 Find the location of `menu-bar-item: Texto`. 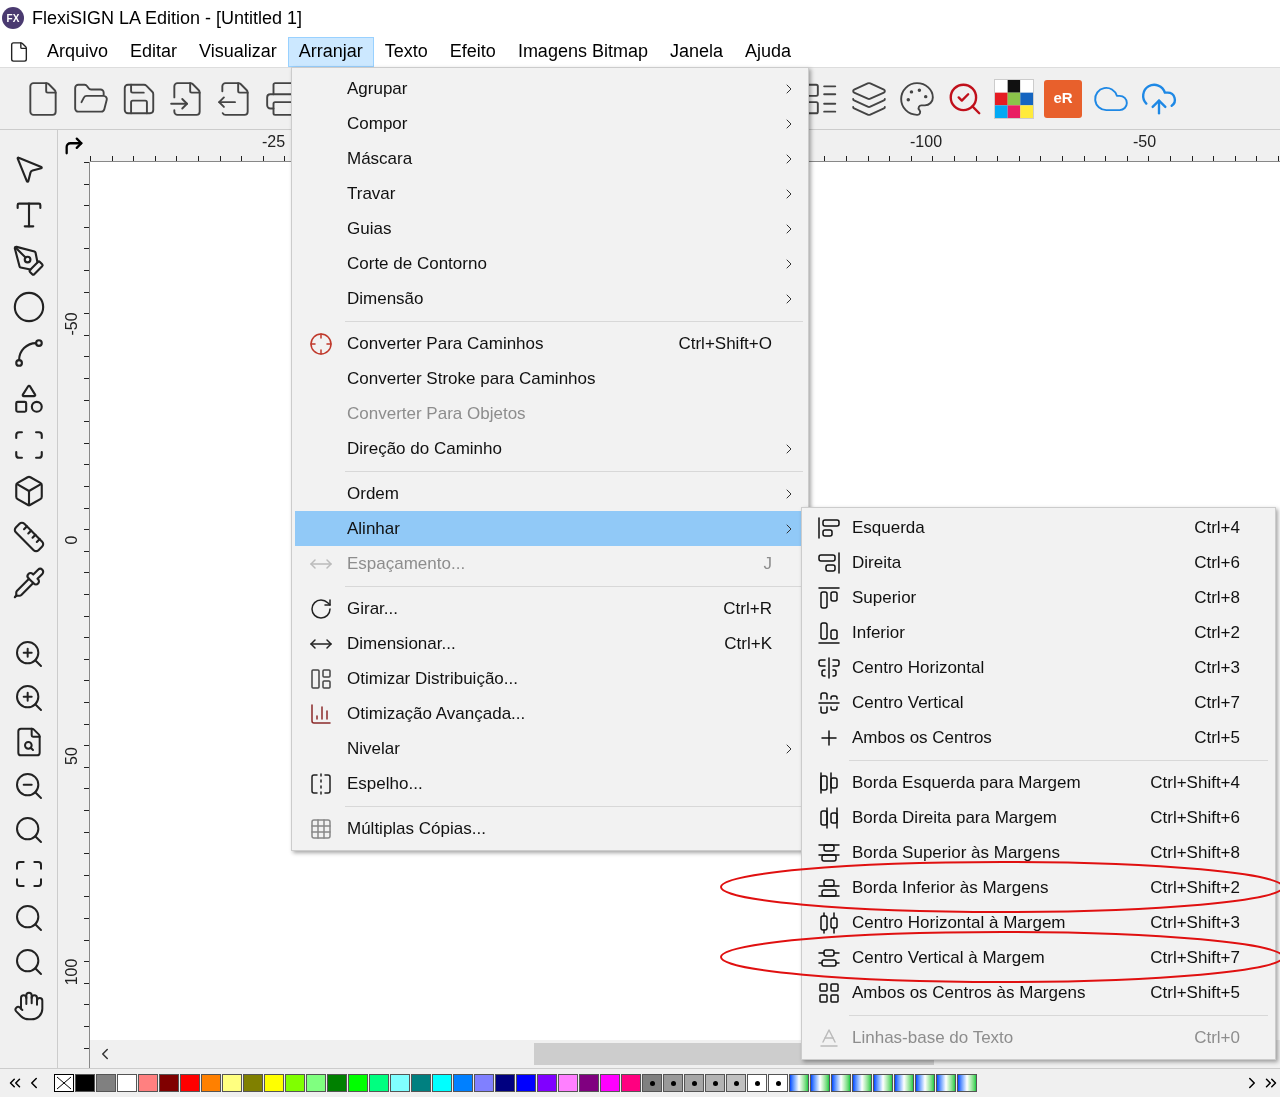

menu-bar-item: Texto is located at coordinates (406, 51).